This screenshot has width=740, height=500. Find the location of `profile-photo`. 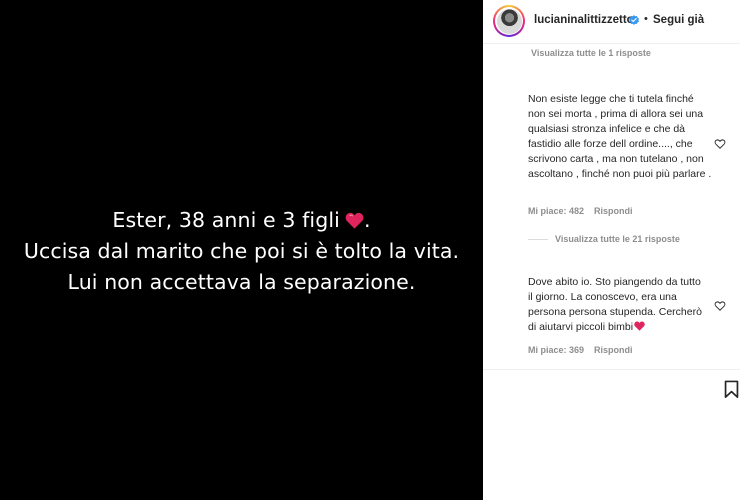

profile-photo is located at coordinates (509, 21).